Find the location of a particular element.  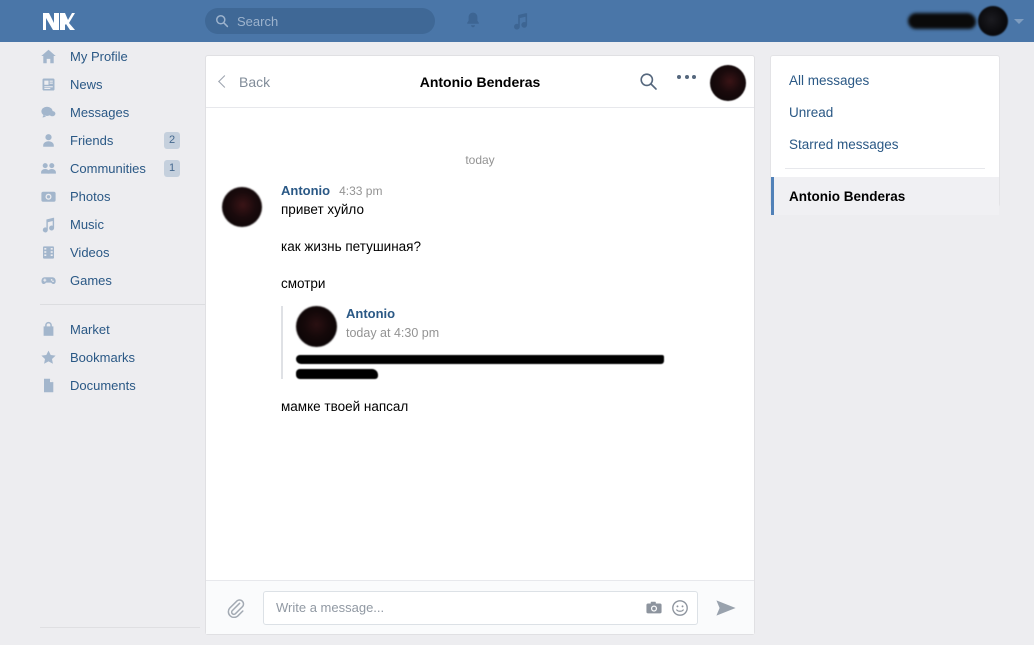

filter-unread: Unread is located at coordinates (885, 112).